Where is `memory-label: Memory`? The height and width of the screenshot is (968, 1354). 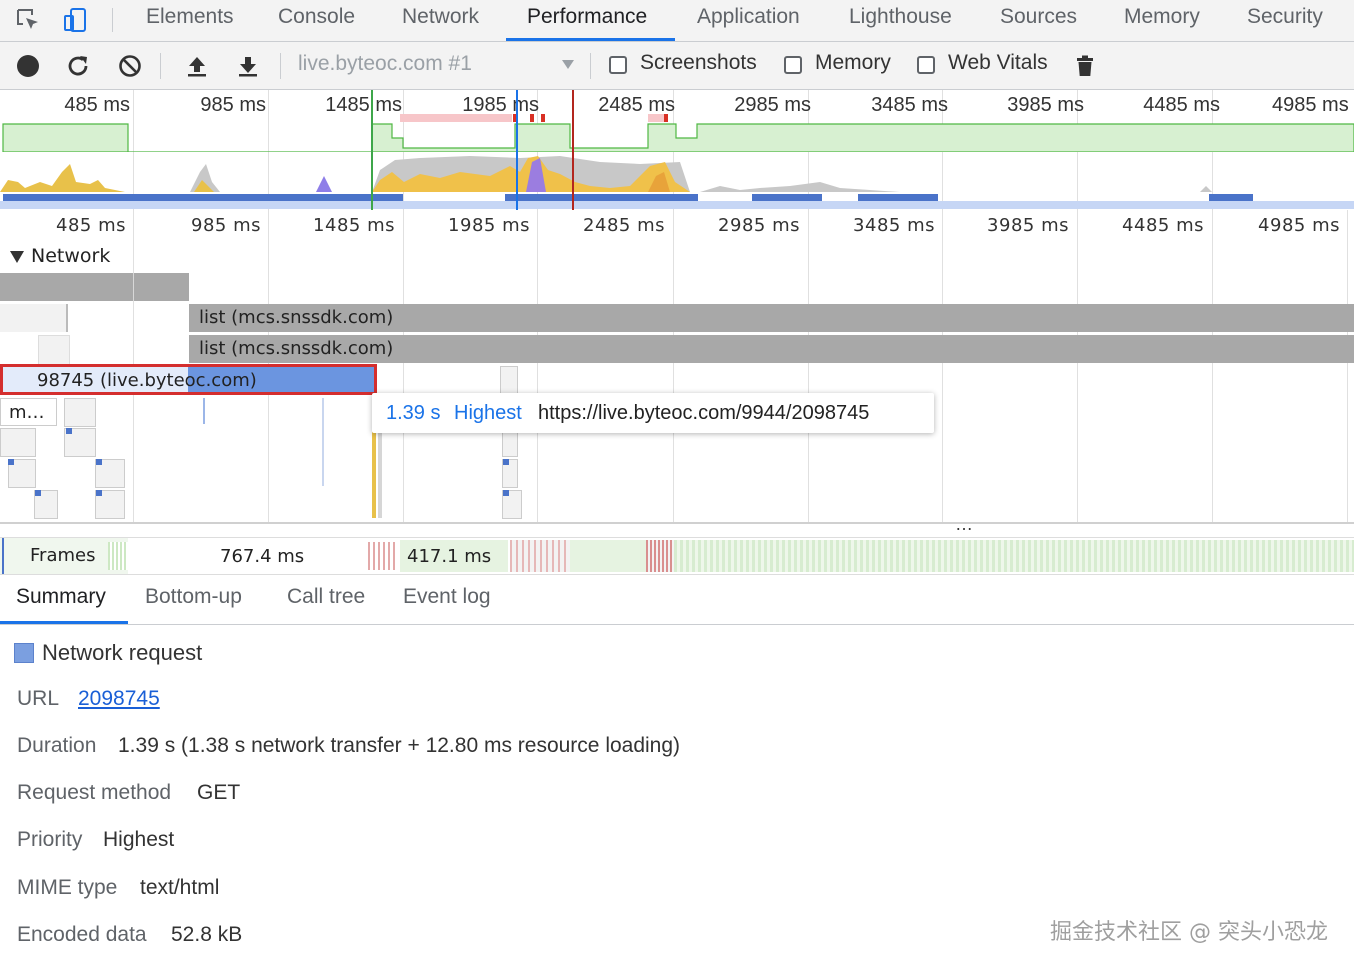
memory-label: Memory is located at coordinates (853, 63).